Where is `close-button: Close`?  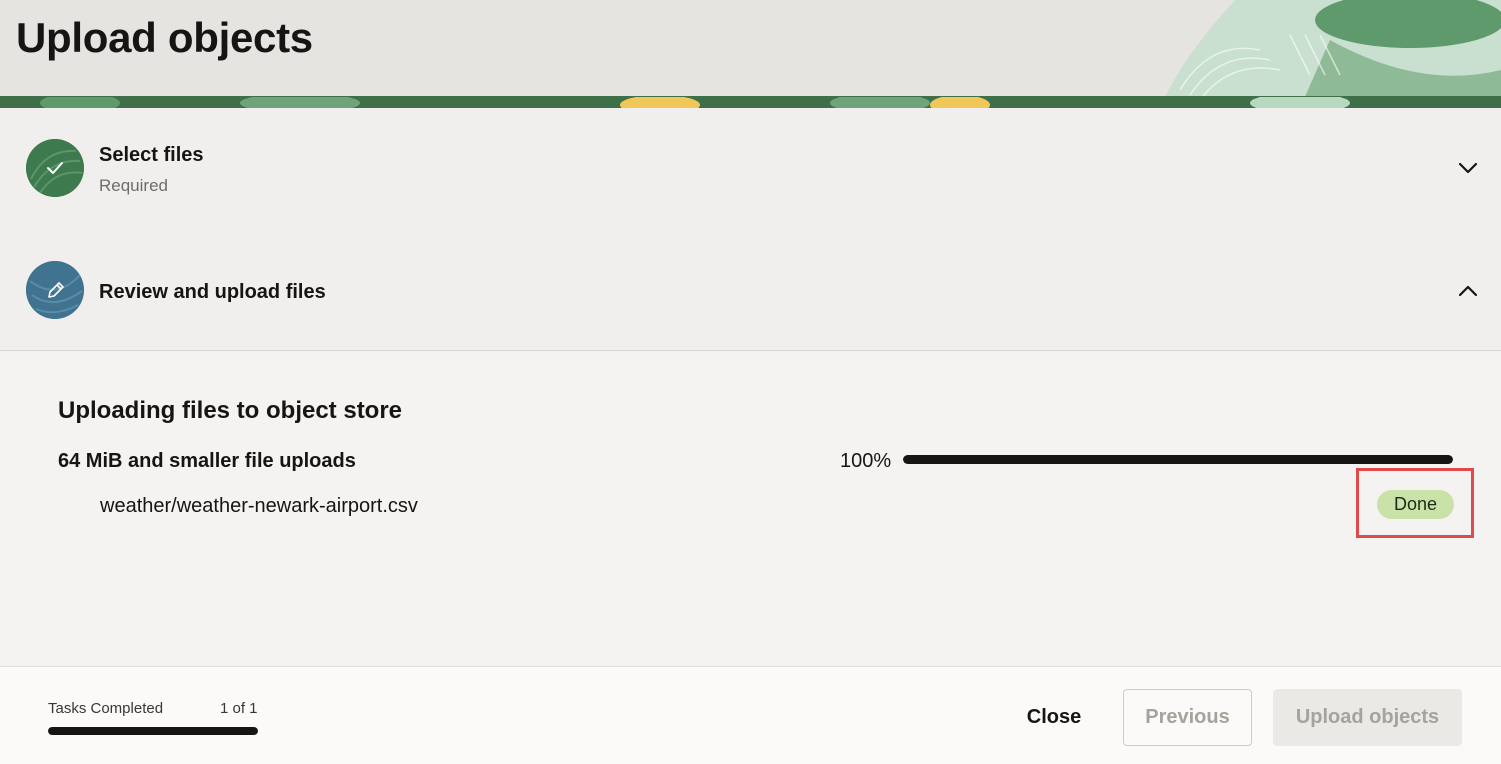 close-button: Close is located at coordinates (1054, 717).